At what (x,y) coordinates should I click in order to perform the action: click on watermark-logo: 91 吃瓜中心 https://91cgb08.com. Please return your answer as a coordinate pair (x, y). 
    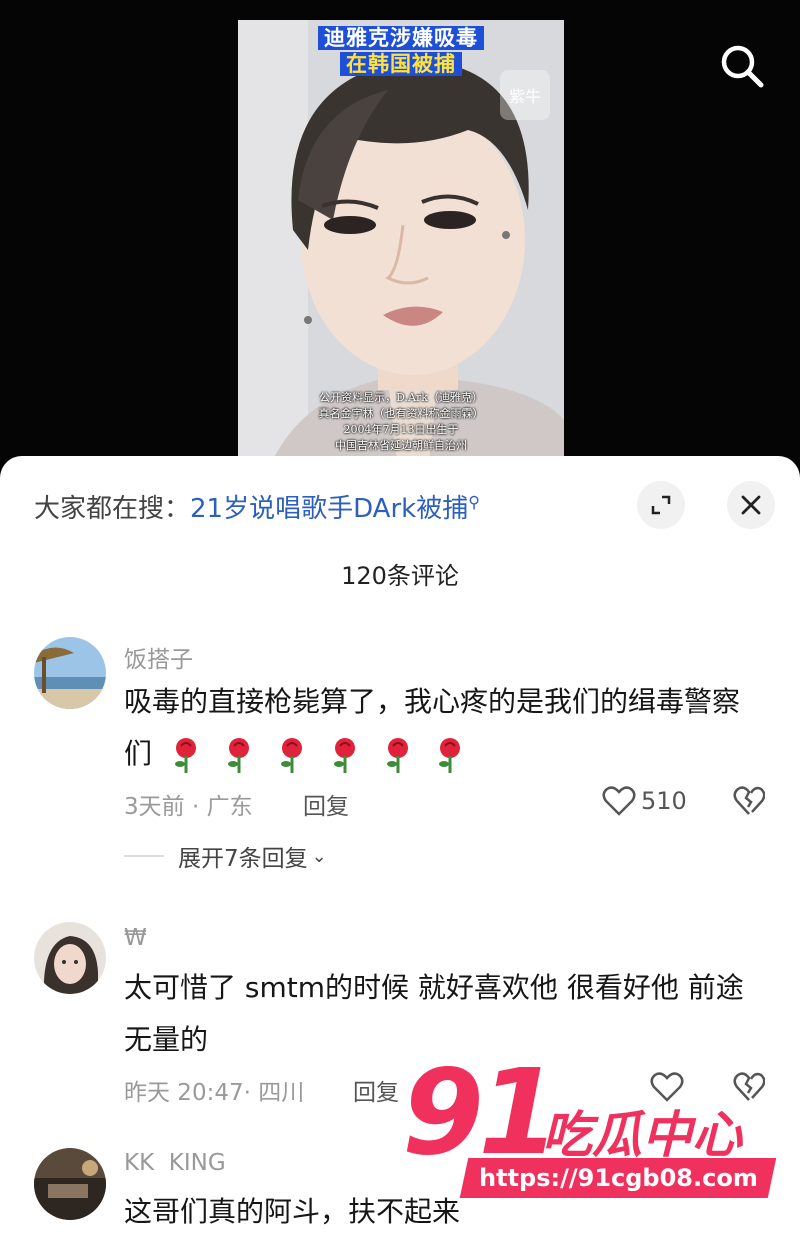
    Looking at the image, I should click on (592, 1124).